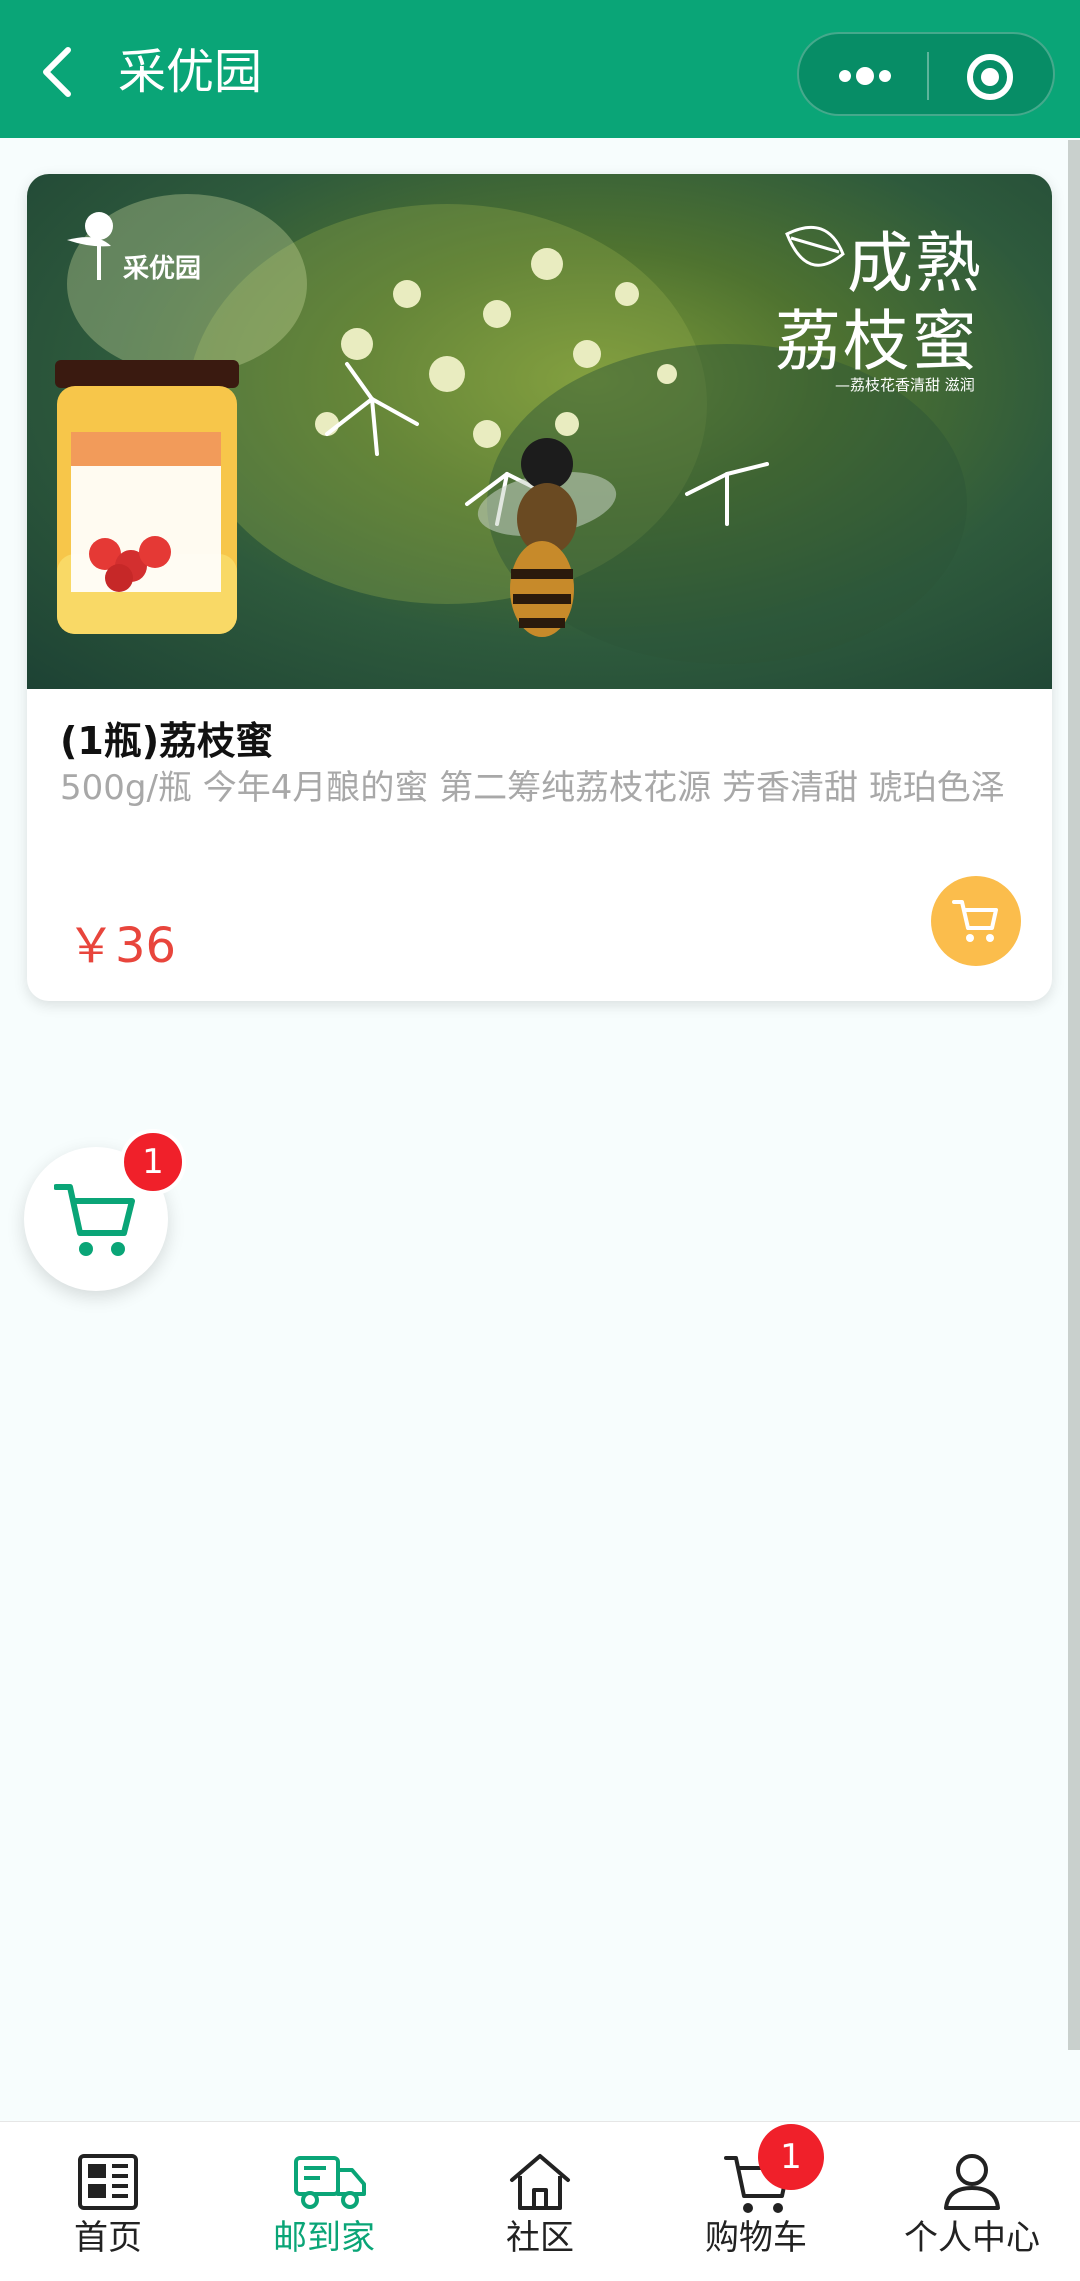  I want to click on scrollbar, so click(1074, 1095).